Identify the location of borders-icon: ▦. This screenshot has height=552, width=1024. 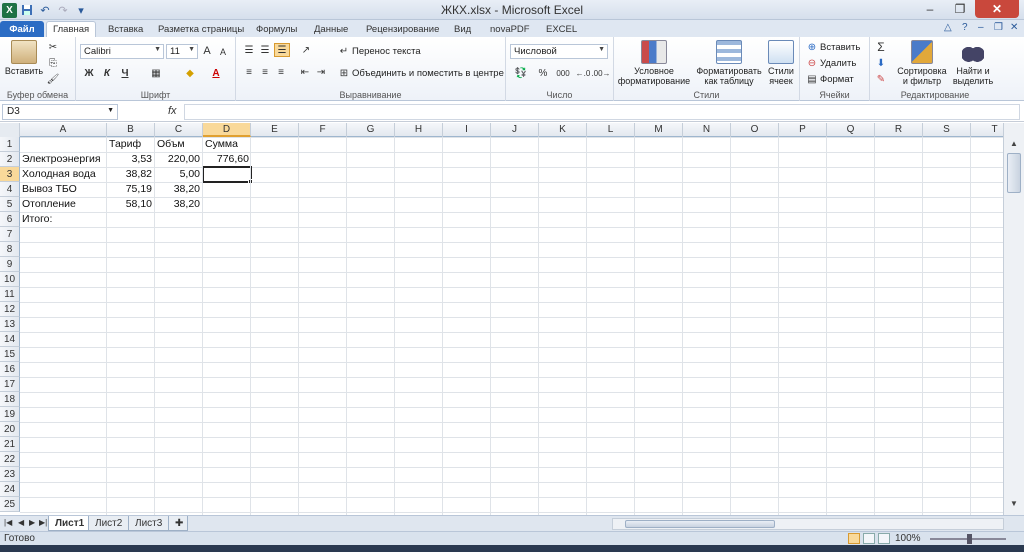
(156, 73).